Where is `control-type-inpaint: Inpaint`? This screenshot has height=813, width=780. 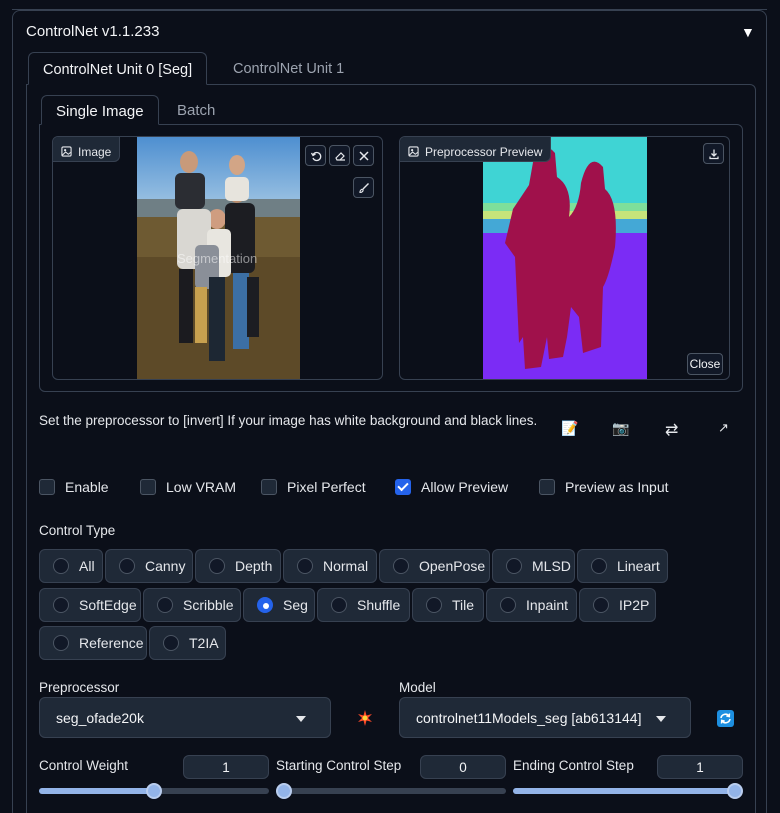
control-type-inpaint: Inpaint is located at coordinates (531, 605).